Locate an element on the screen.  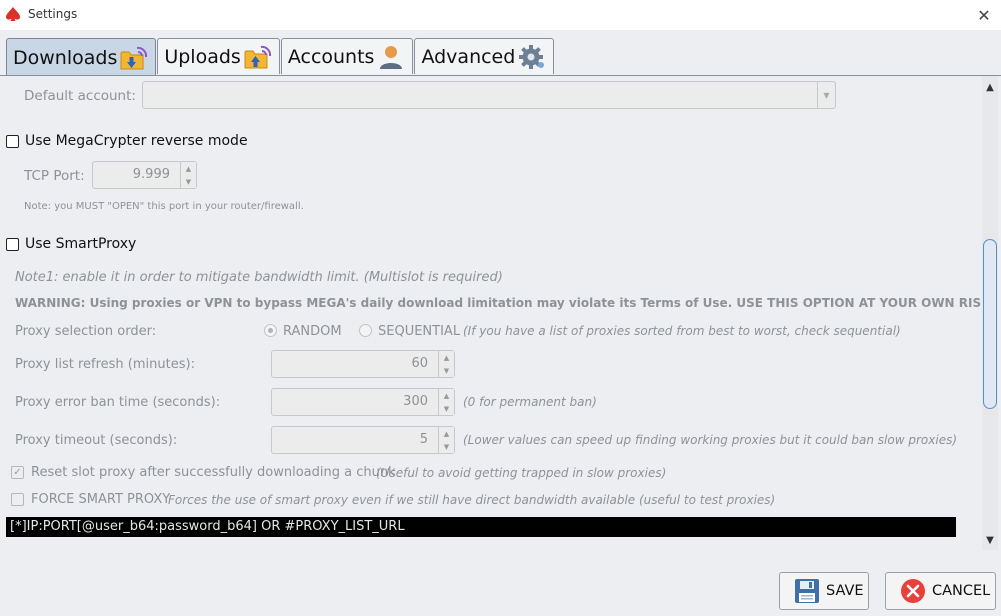
tcp-port-spinner: 9.999 ▲ ▼ is located at coordinates (144, 175).